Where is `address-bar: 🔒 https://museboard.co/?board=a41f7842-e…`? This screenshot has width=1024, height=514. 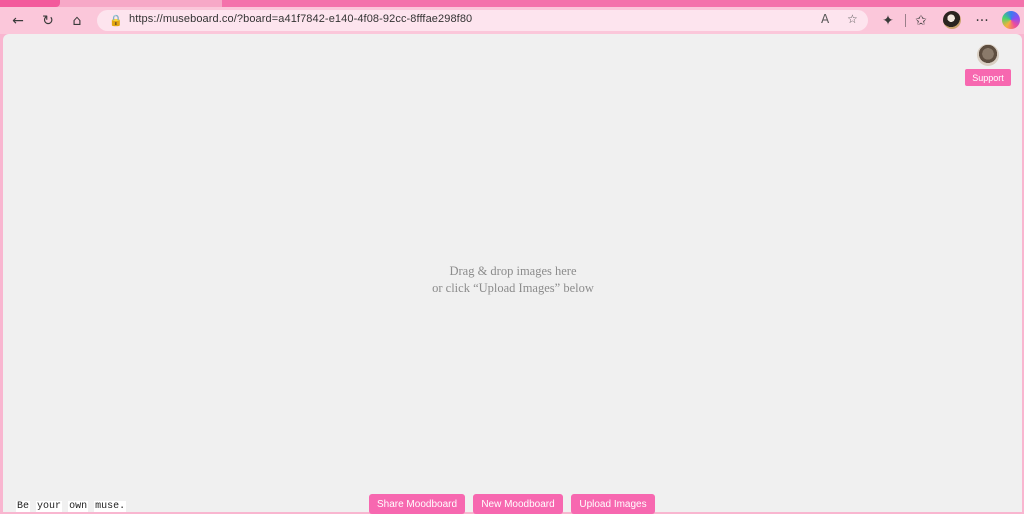 address-bar: 🔒 https://museboard.co/?board=a41f7842-e… is located at coordinates (482, 20).